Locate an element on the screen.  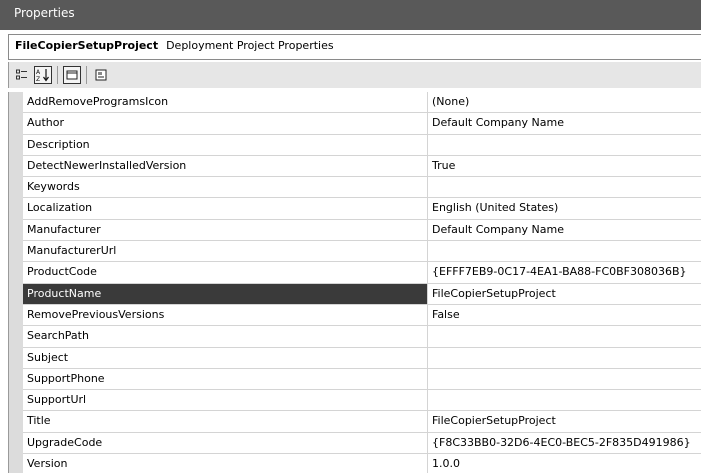
property-name: Version is located at coordinates (225, 463).